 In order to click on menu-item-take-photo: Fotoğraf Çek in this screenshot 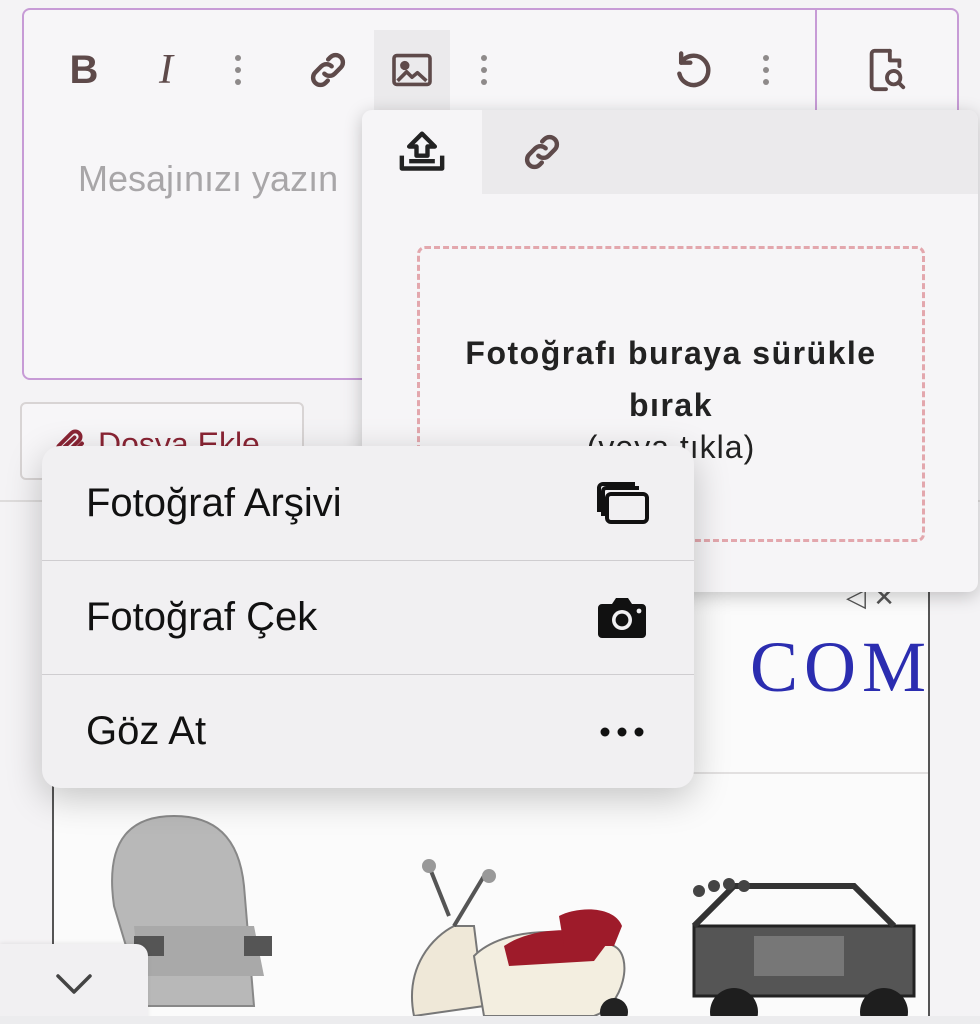, I will do `click(368, 617)`.